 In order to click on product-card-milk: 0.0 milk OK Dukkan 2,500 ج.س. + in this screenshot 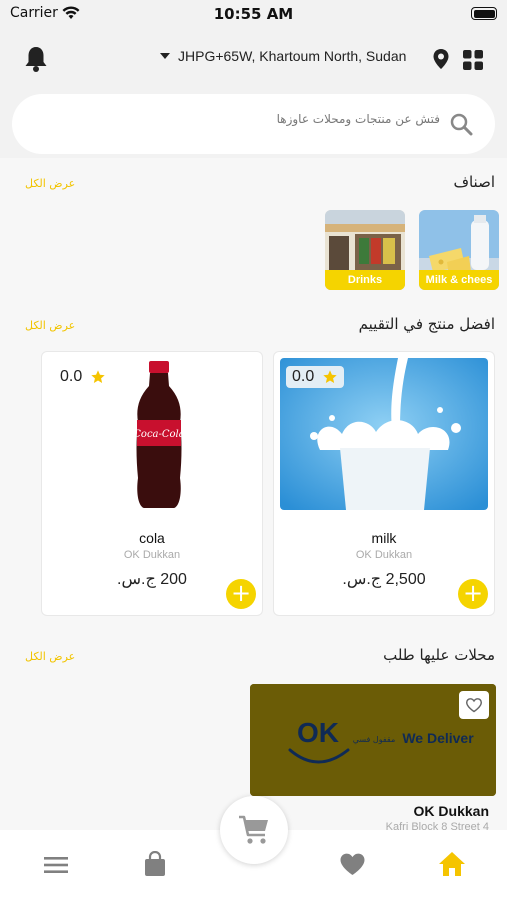, I will do `click(384, 483)`.